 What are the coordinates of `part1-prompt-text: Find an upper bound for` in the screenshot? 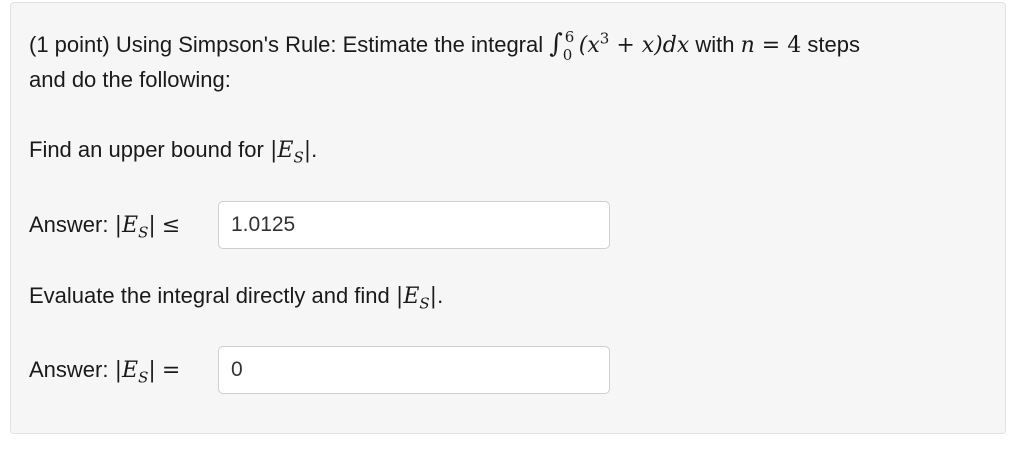 It's located at (146, 149).